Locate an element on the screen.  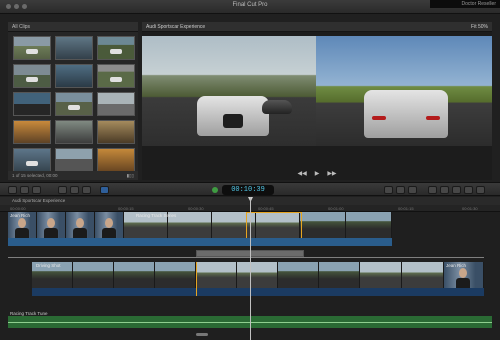
thumbnail-size-control: ▮▯▯ is located at coordinates (130, 175).